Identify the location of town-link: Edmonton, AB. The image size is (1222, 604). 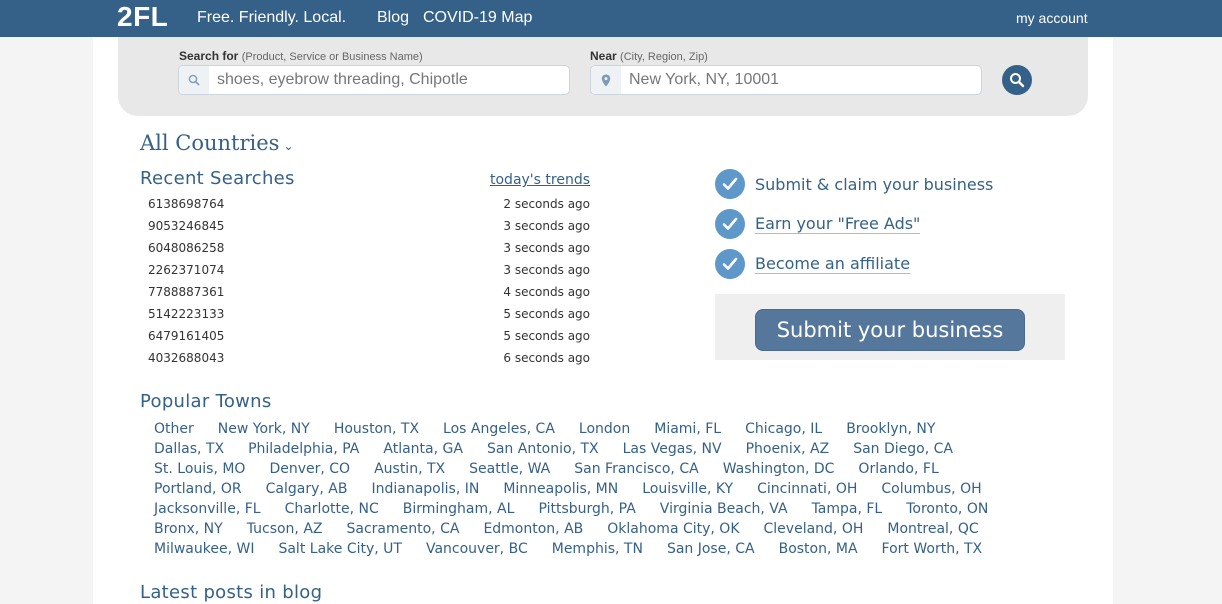
(533, 529).